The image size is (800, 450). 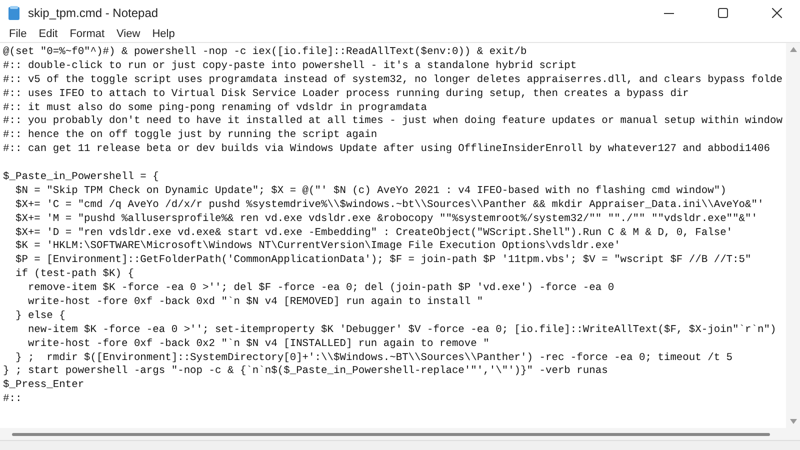 I want to click on menu-item: Edit, so click(x=48, y=34).